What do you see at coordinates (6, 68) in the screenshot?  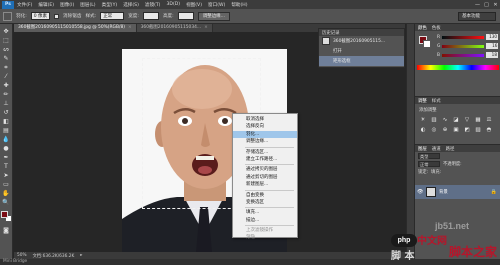 I see `crop-tool-icon: ⌗` at bounding box center [6, 68].